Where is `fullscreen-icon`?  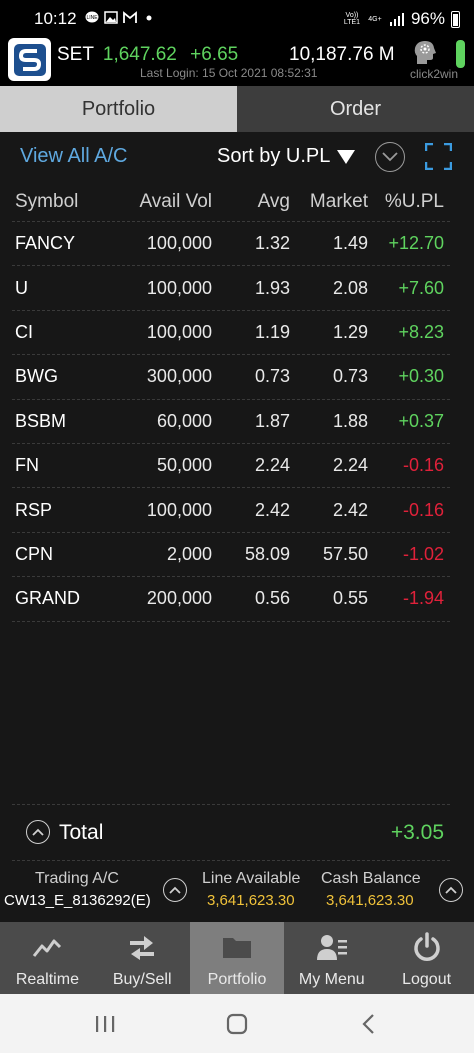
fullscreen-icon is located at coordinates (438, 156).